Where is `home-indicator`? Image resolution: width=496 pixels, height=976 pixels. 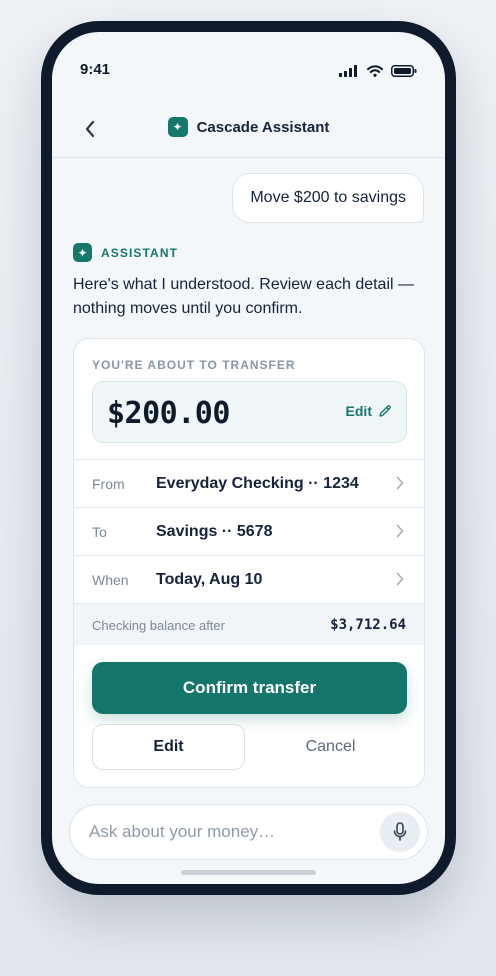
home-indicator is located at coordinates (248, 872).